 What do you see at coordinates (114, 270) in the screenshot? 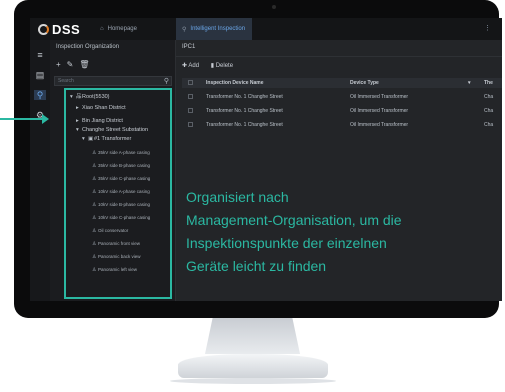
I see `tree-node-point: ♙ Panoramic left view` at bounding box center [114, 270].